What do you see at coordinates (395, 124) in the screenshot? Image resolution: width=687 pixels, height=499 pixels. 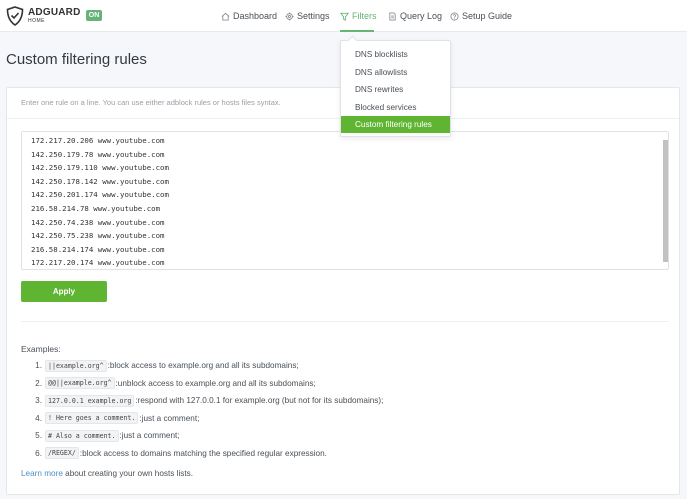 I see `menu-item-custom-filtering-rules: Custom filtering rules` at bounding box center [395, 124].